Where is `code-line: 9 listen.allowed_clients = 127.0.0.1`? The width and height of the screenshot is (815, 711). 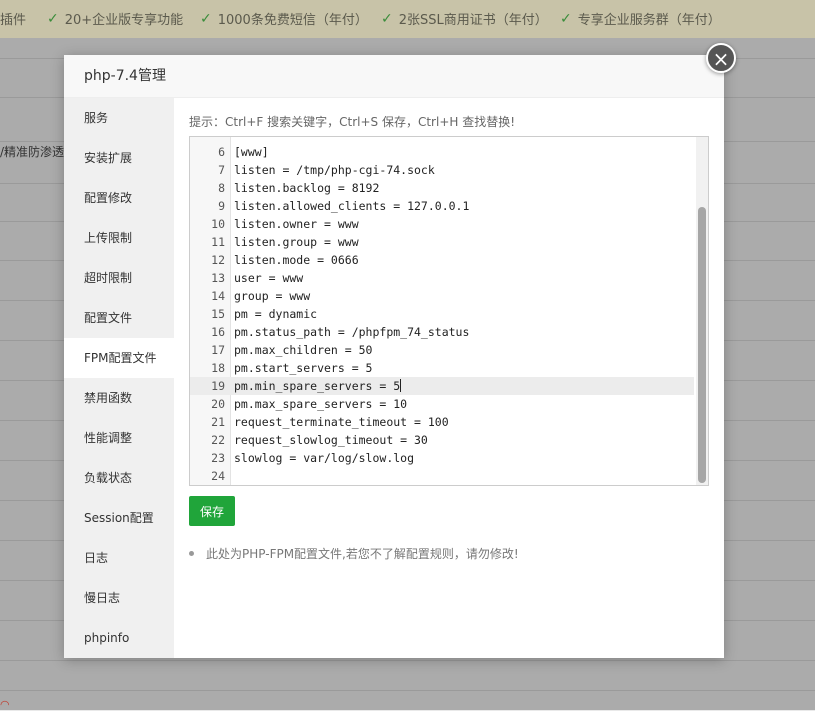 code-line: 9 listen.allowed_clients = 127.0.0.1 is located at coordinates (442, 206).